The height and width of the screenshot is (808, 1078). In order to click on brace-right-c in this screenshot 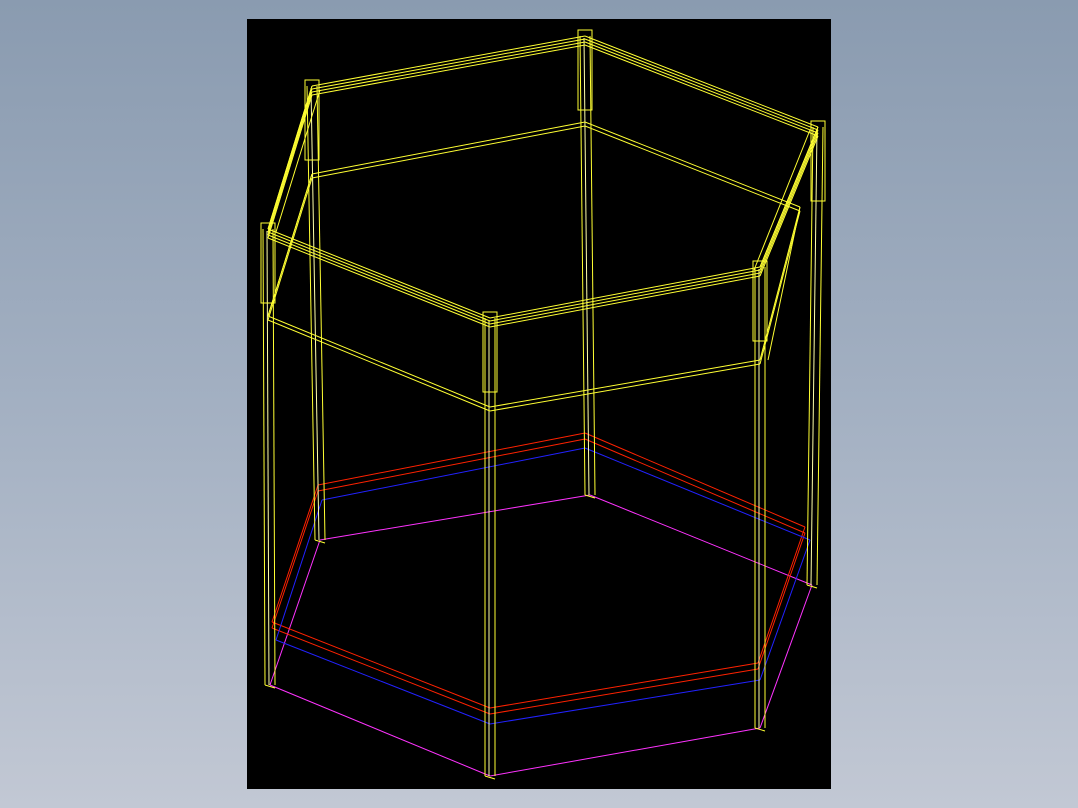, I will do `click(784, 283)`.